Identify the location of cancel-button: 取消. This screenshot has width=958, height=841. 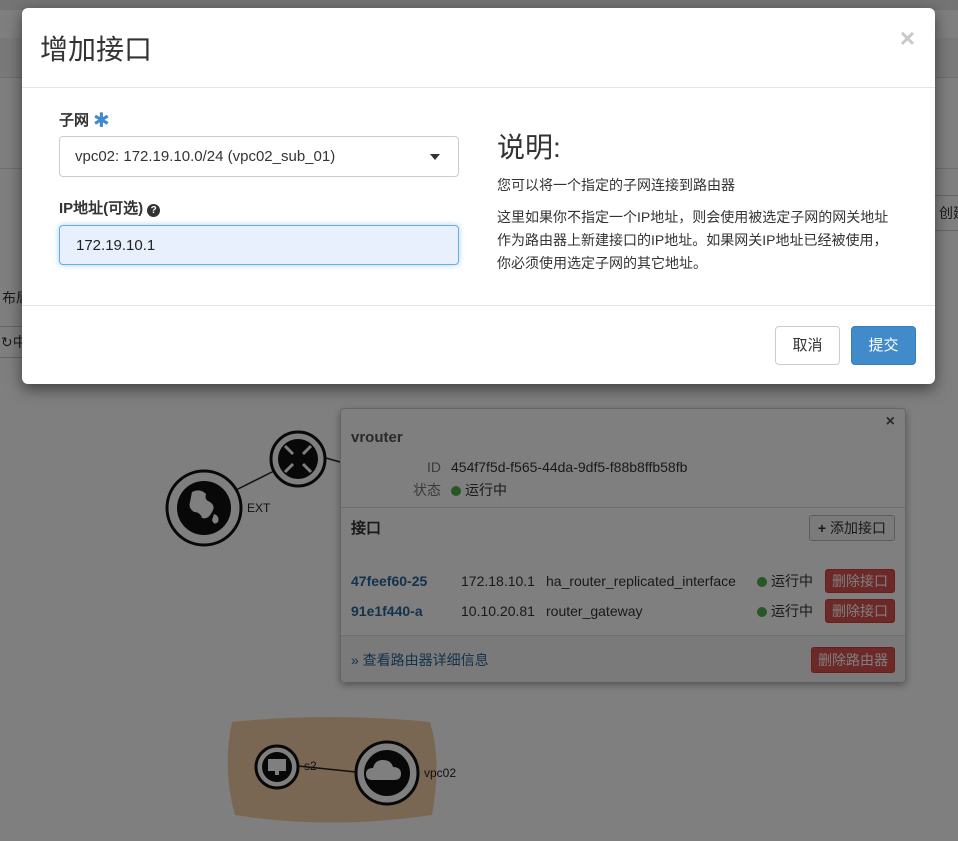
(807, 345).